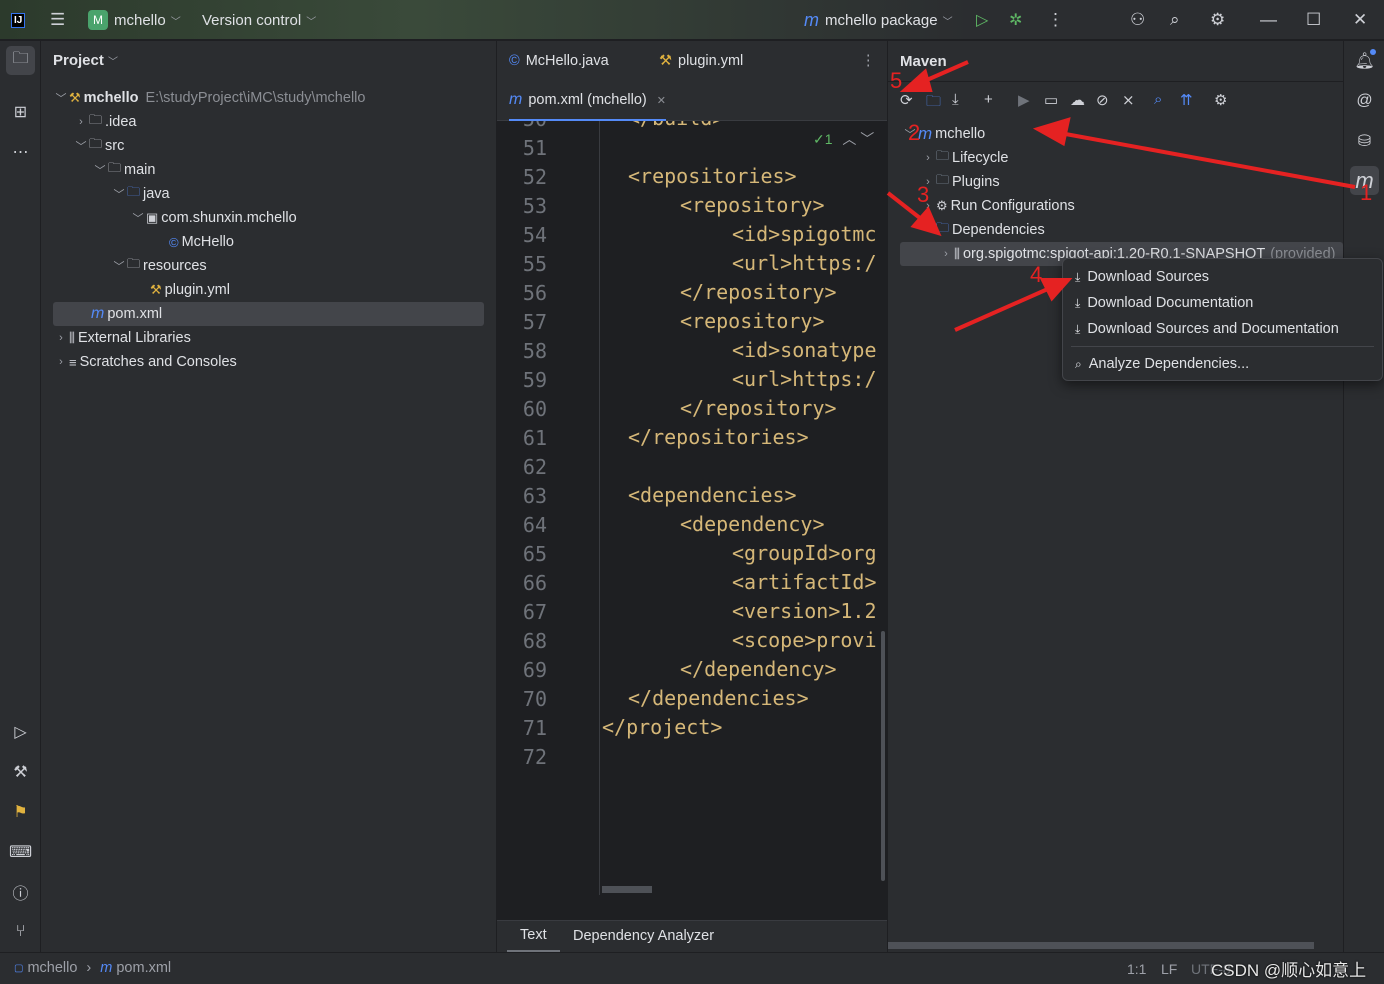 The height and width of the screenshot is (984, 1384). Describe the element at coordinates (268, 314) in the screenshot. I see `tree-item-pom-xml: m pom.xml` at that location.